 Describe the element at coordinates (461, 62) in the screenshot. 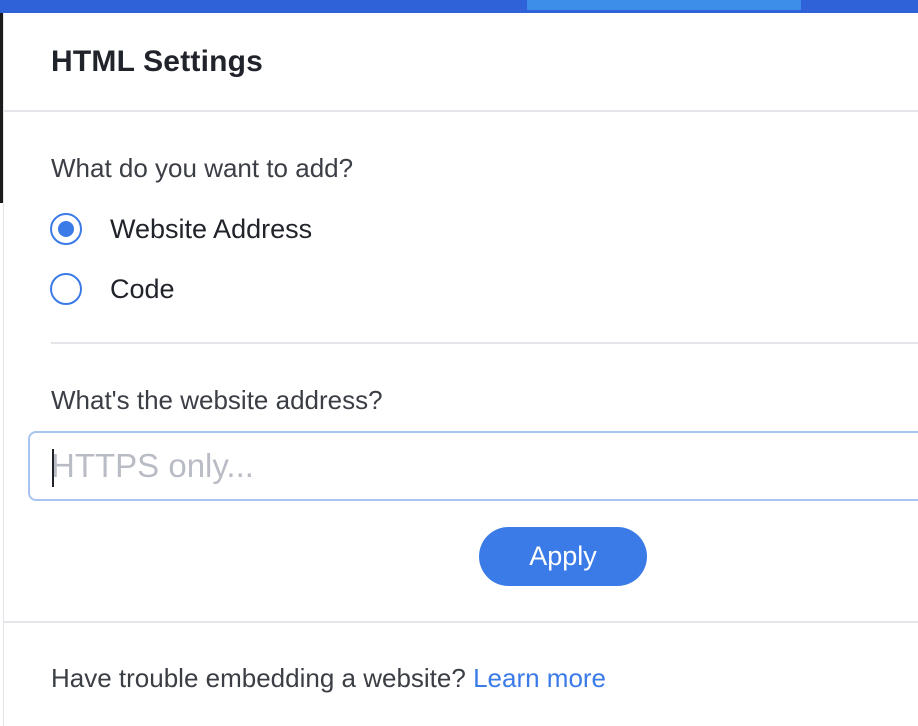

I see `panel-header: HTML Settings` at that location.